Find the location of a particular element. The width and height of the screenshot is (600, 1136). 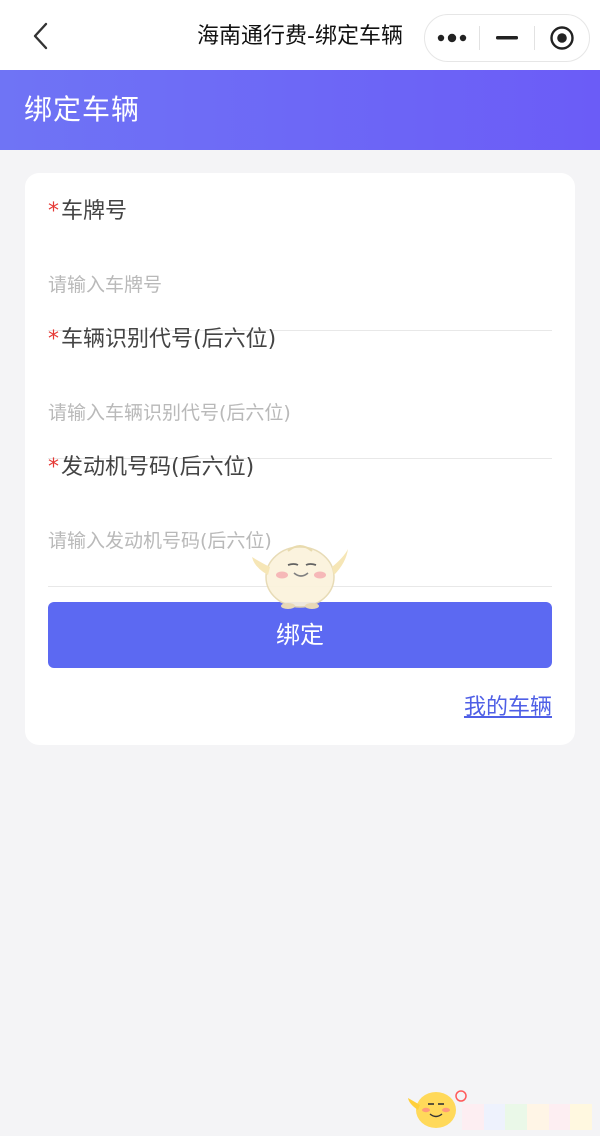

close-button is located at coordinates (562, 38).